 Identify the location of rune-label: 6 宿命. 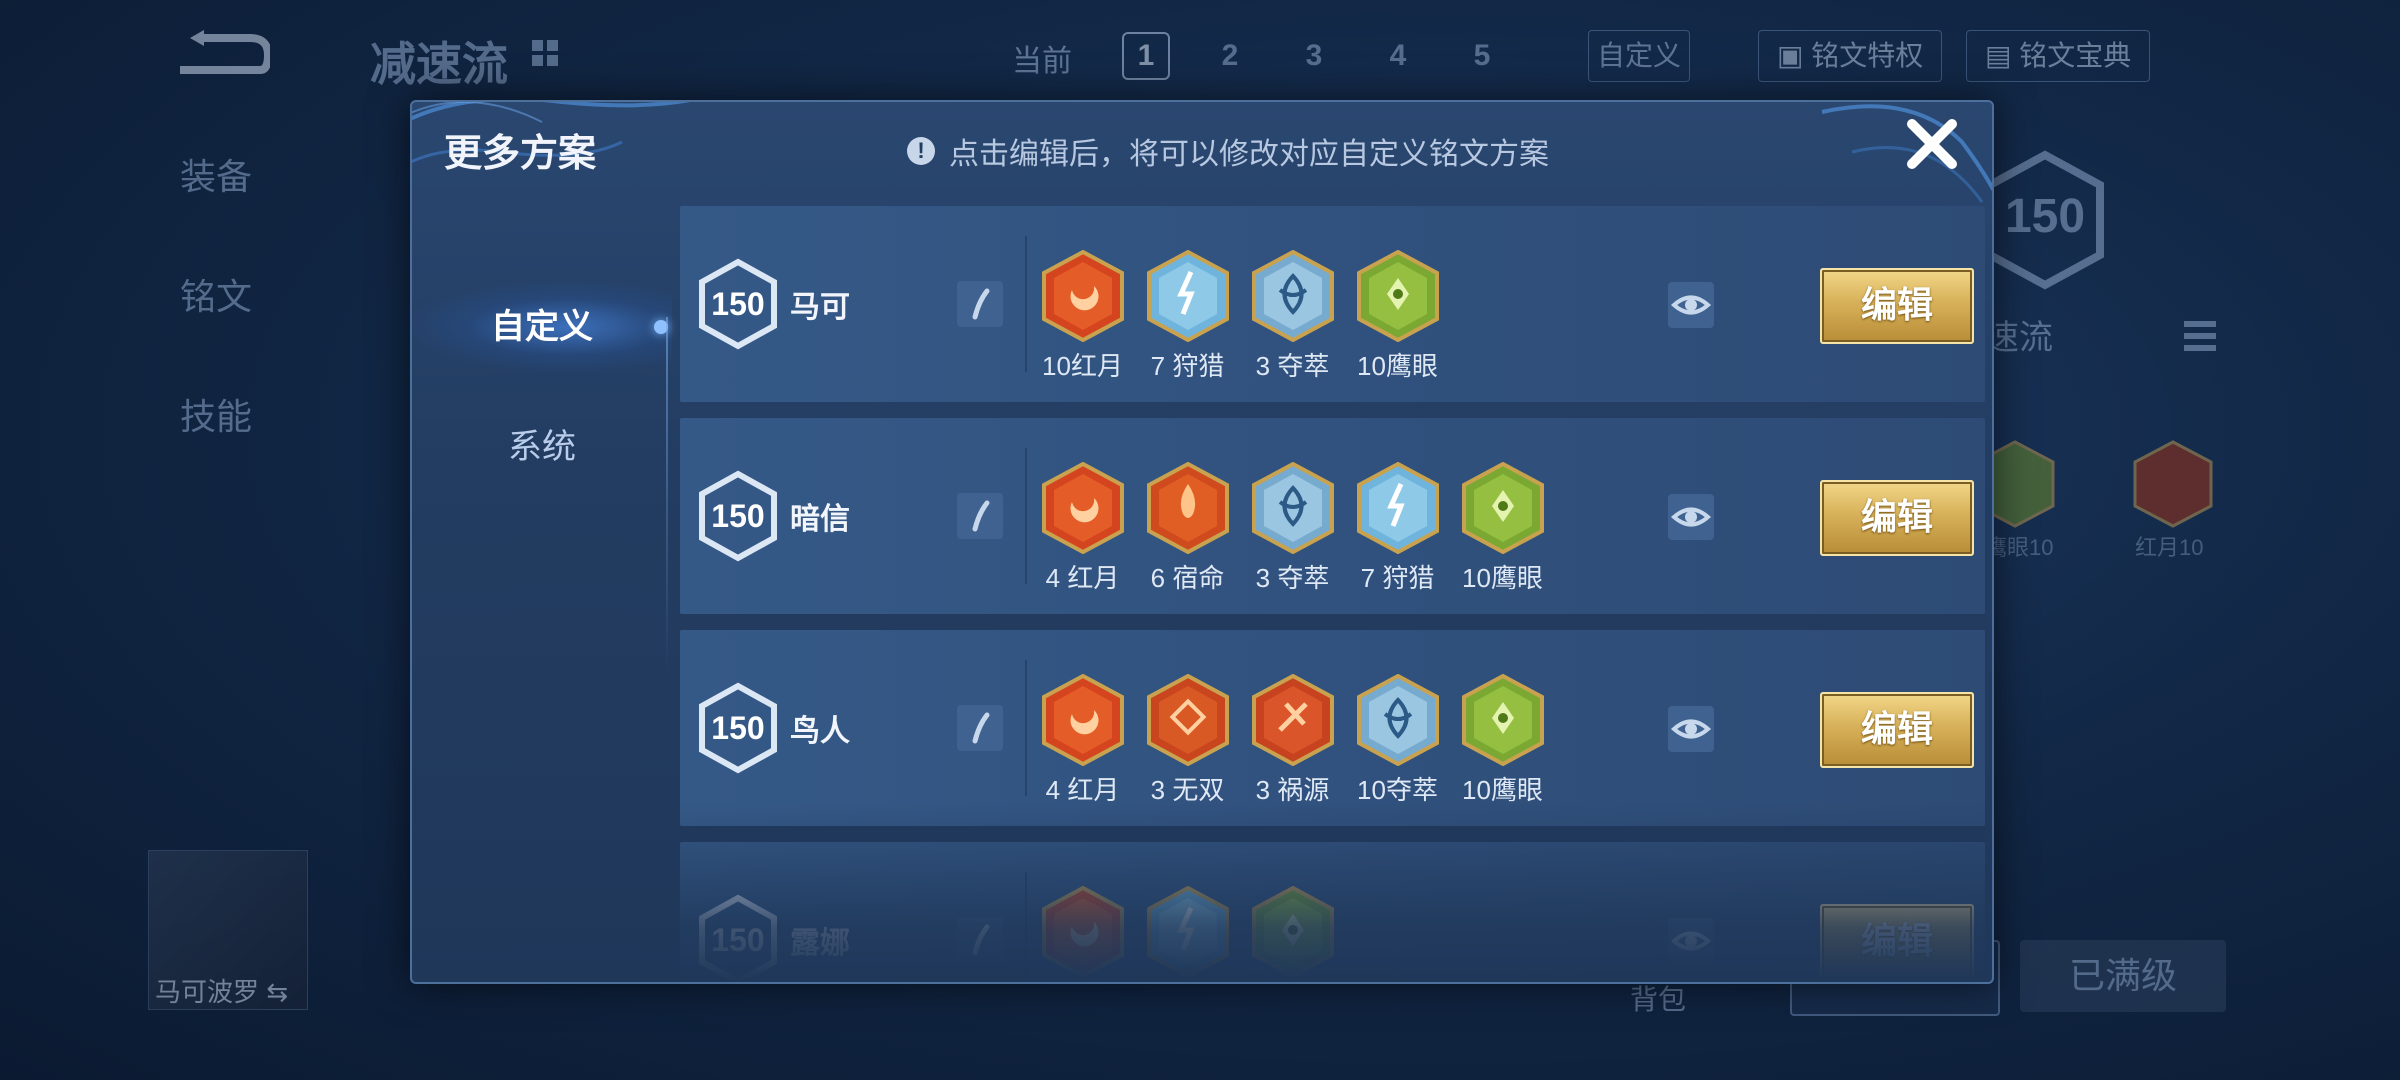
(1187, 578).